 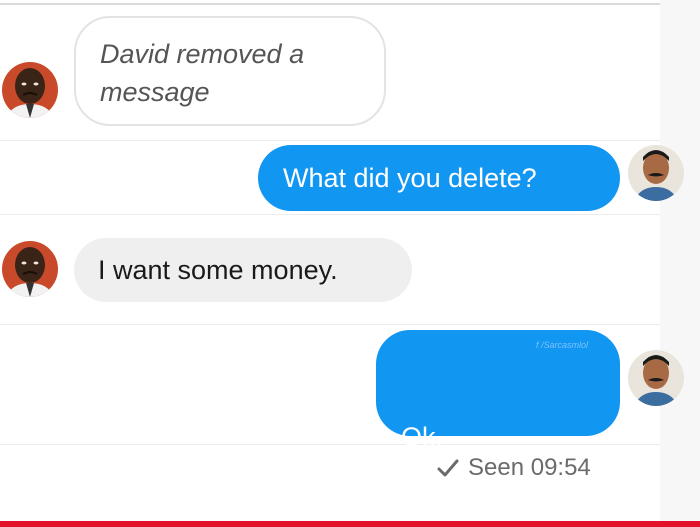 I want to click on bottom-accent-bar, so click(x=350, y=524).